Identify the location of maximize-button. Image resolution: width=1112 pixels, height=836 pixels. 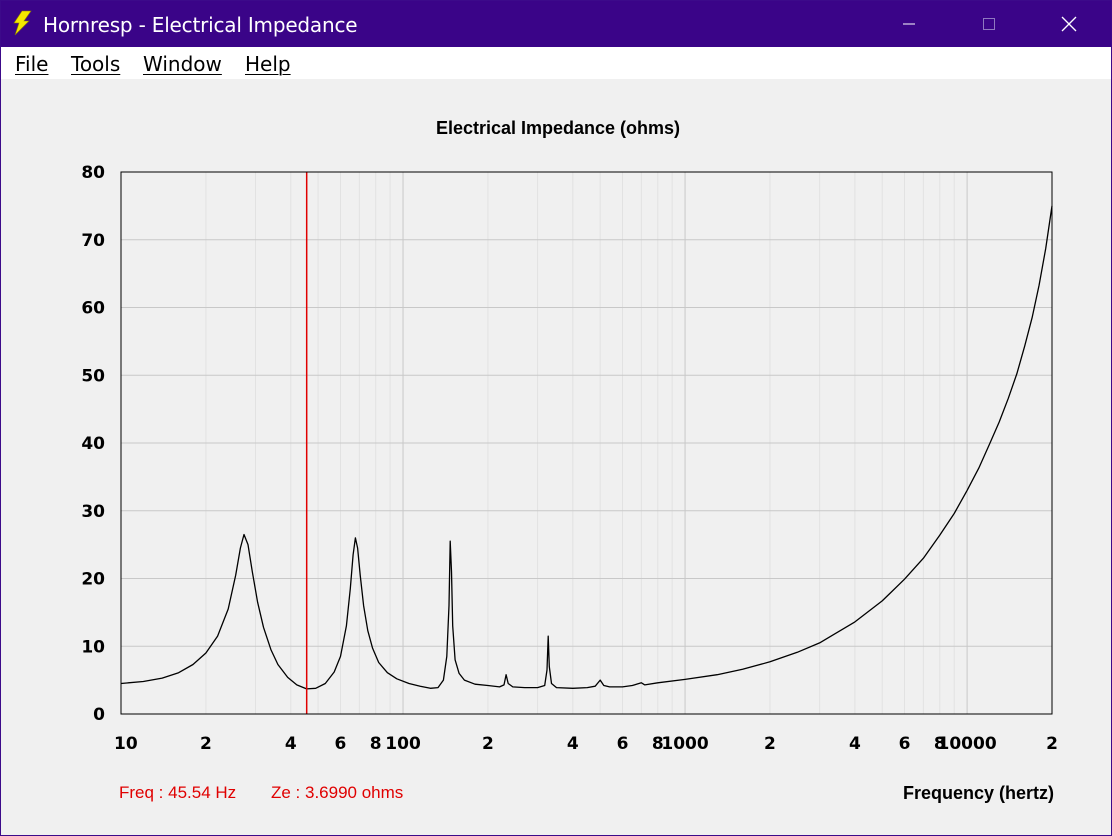
(989, 24).